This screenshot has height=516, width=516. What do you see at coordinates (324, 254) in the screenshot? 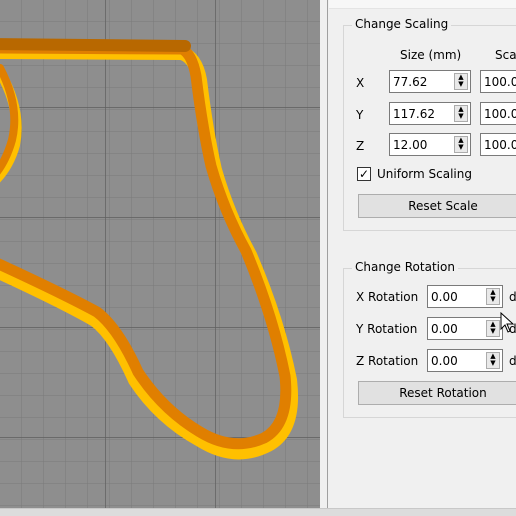
I see `splitter` at bounding box center [324, 254].